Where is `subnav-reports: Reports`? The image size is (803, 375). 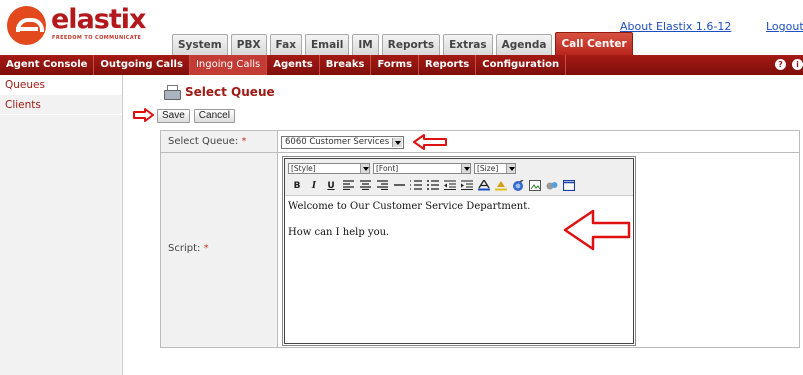
subnav-reports: Reports is located at coordinates (448, 65).